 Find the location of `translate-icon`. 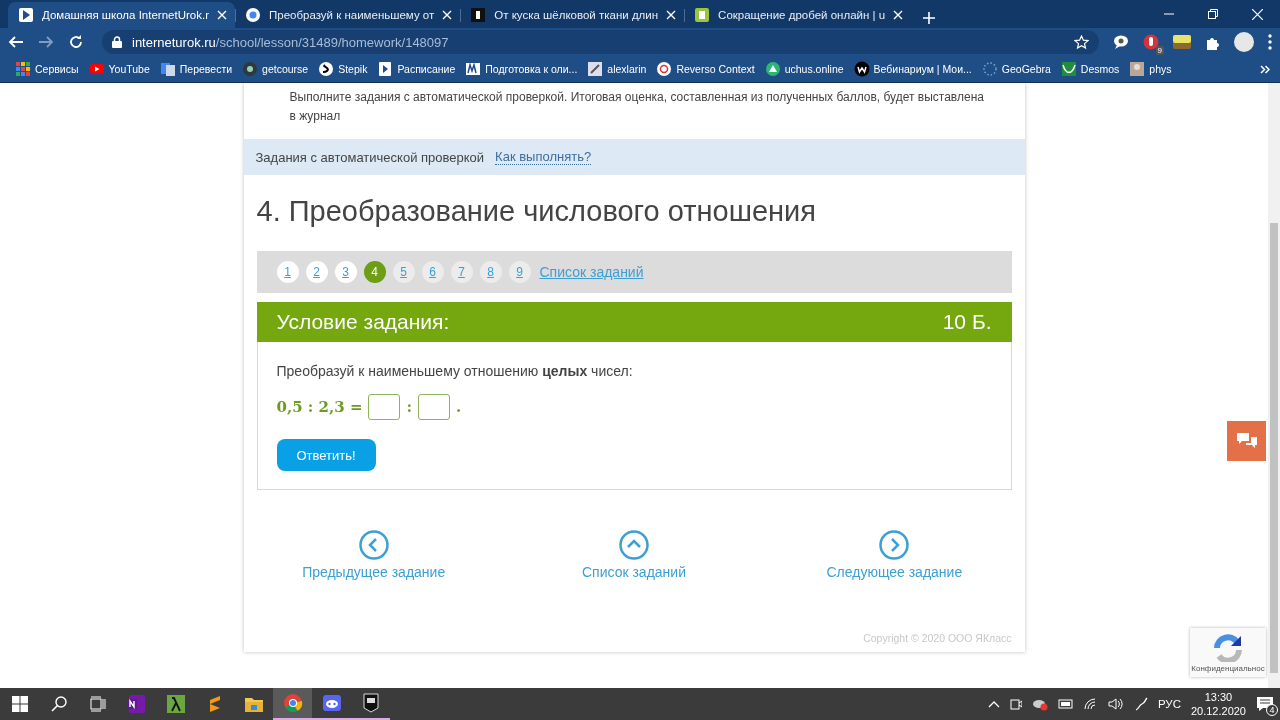

translate-icon is located at coordinates (167, 69).